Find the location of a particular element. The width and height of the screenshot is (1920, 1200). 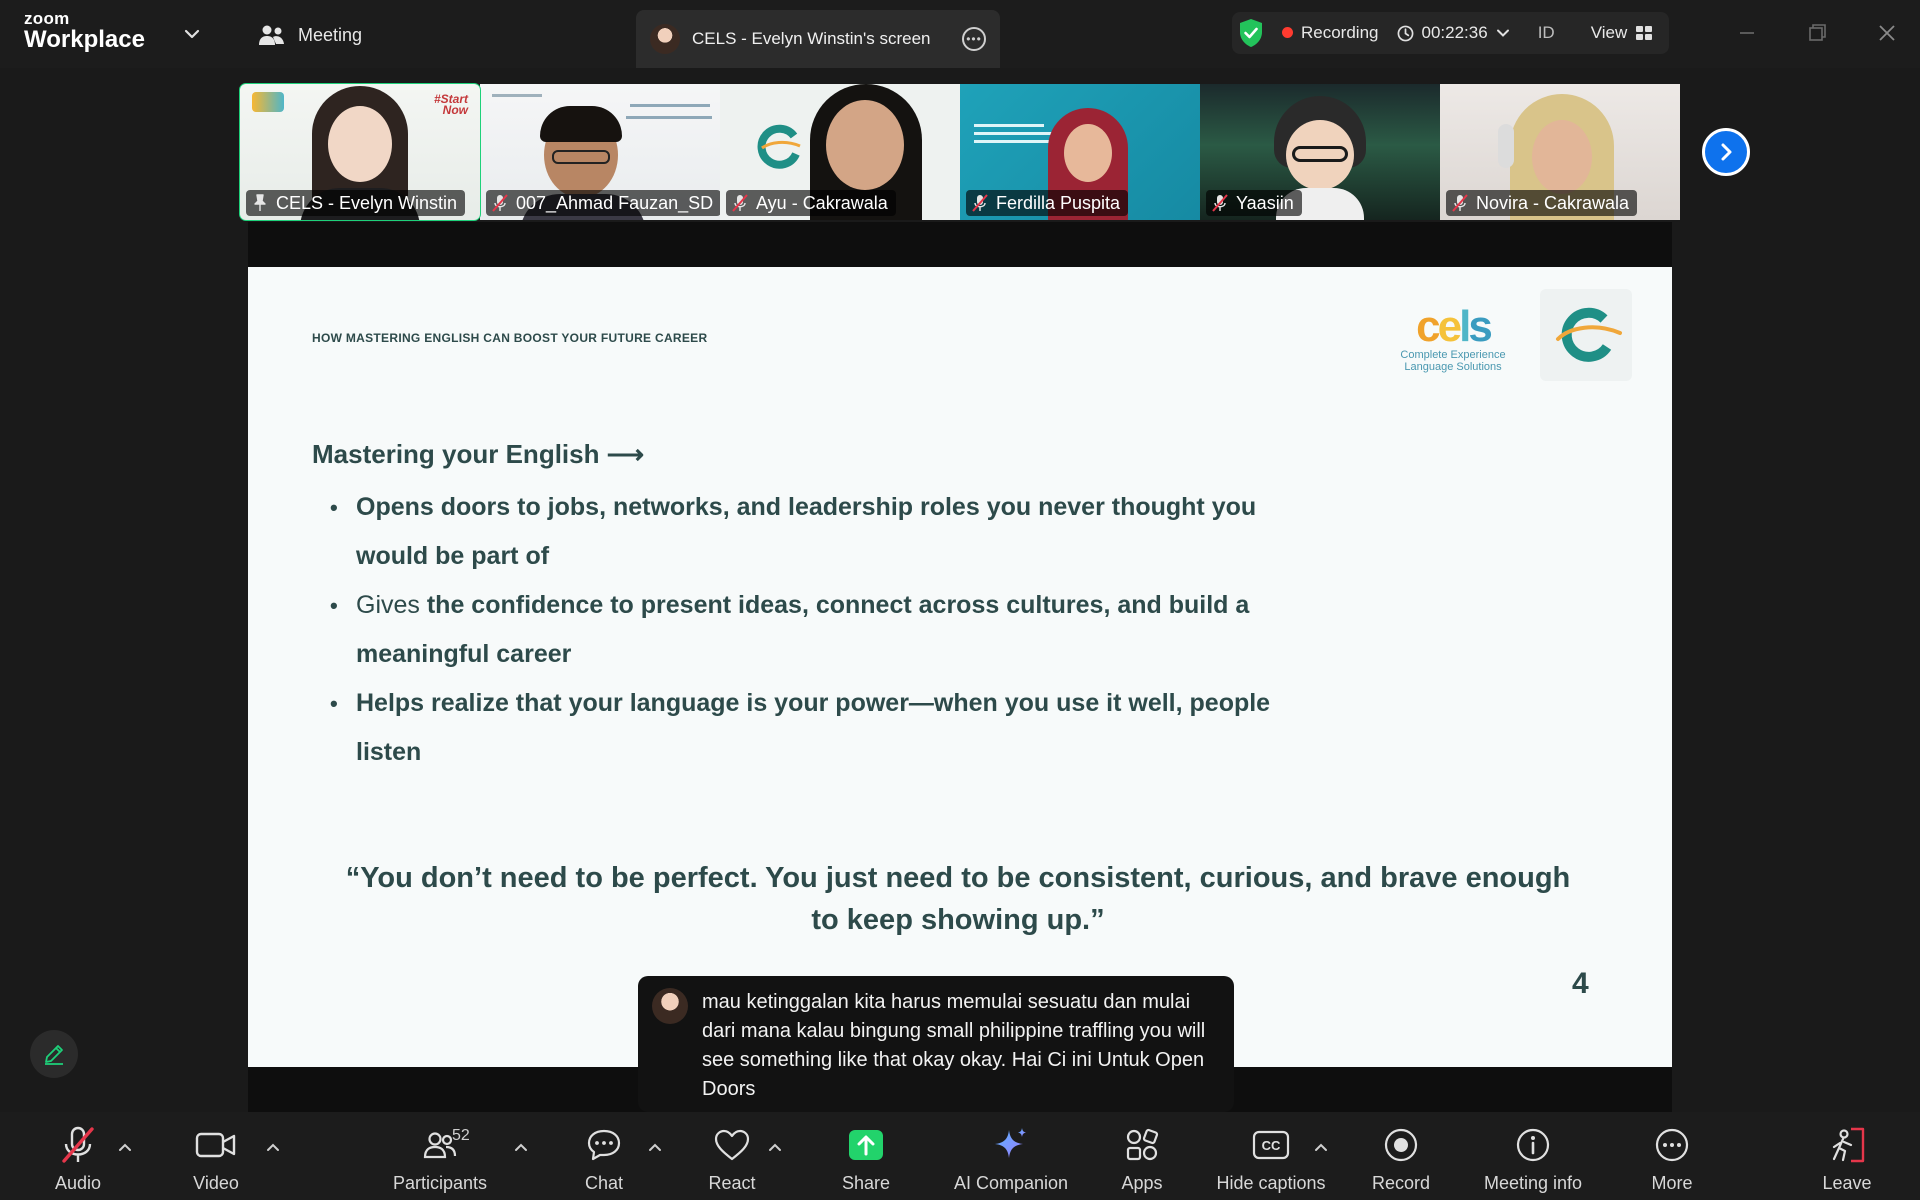

chat-options-caret-icon is located at coordinates (655, 1147).